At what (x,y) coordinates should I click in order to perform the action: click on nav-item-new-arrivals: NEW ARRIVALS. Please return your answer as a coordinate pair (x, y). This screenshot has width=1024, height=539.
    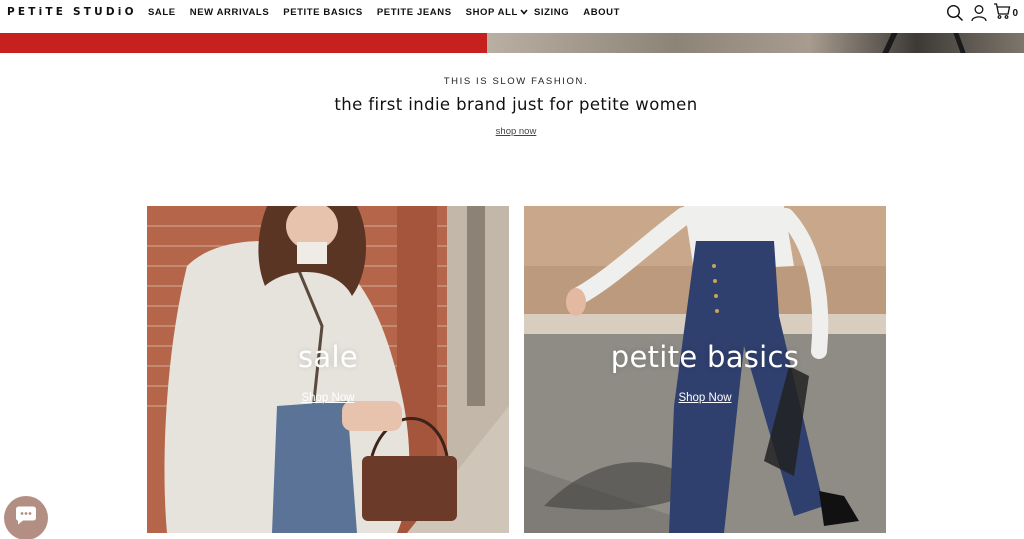
    Looking at the image, I should click on (230, 12).